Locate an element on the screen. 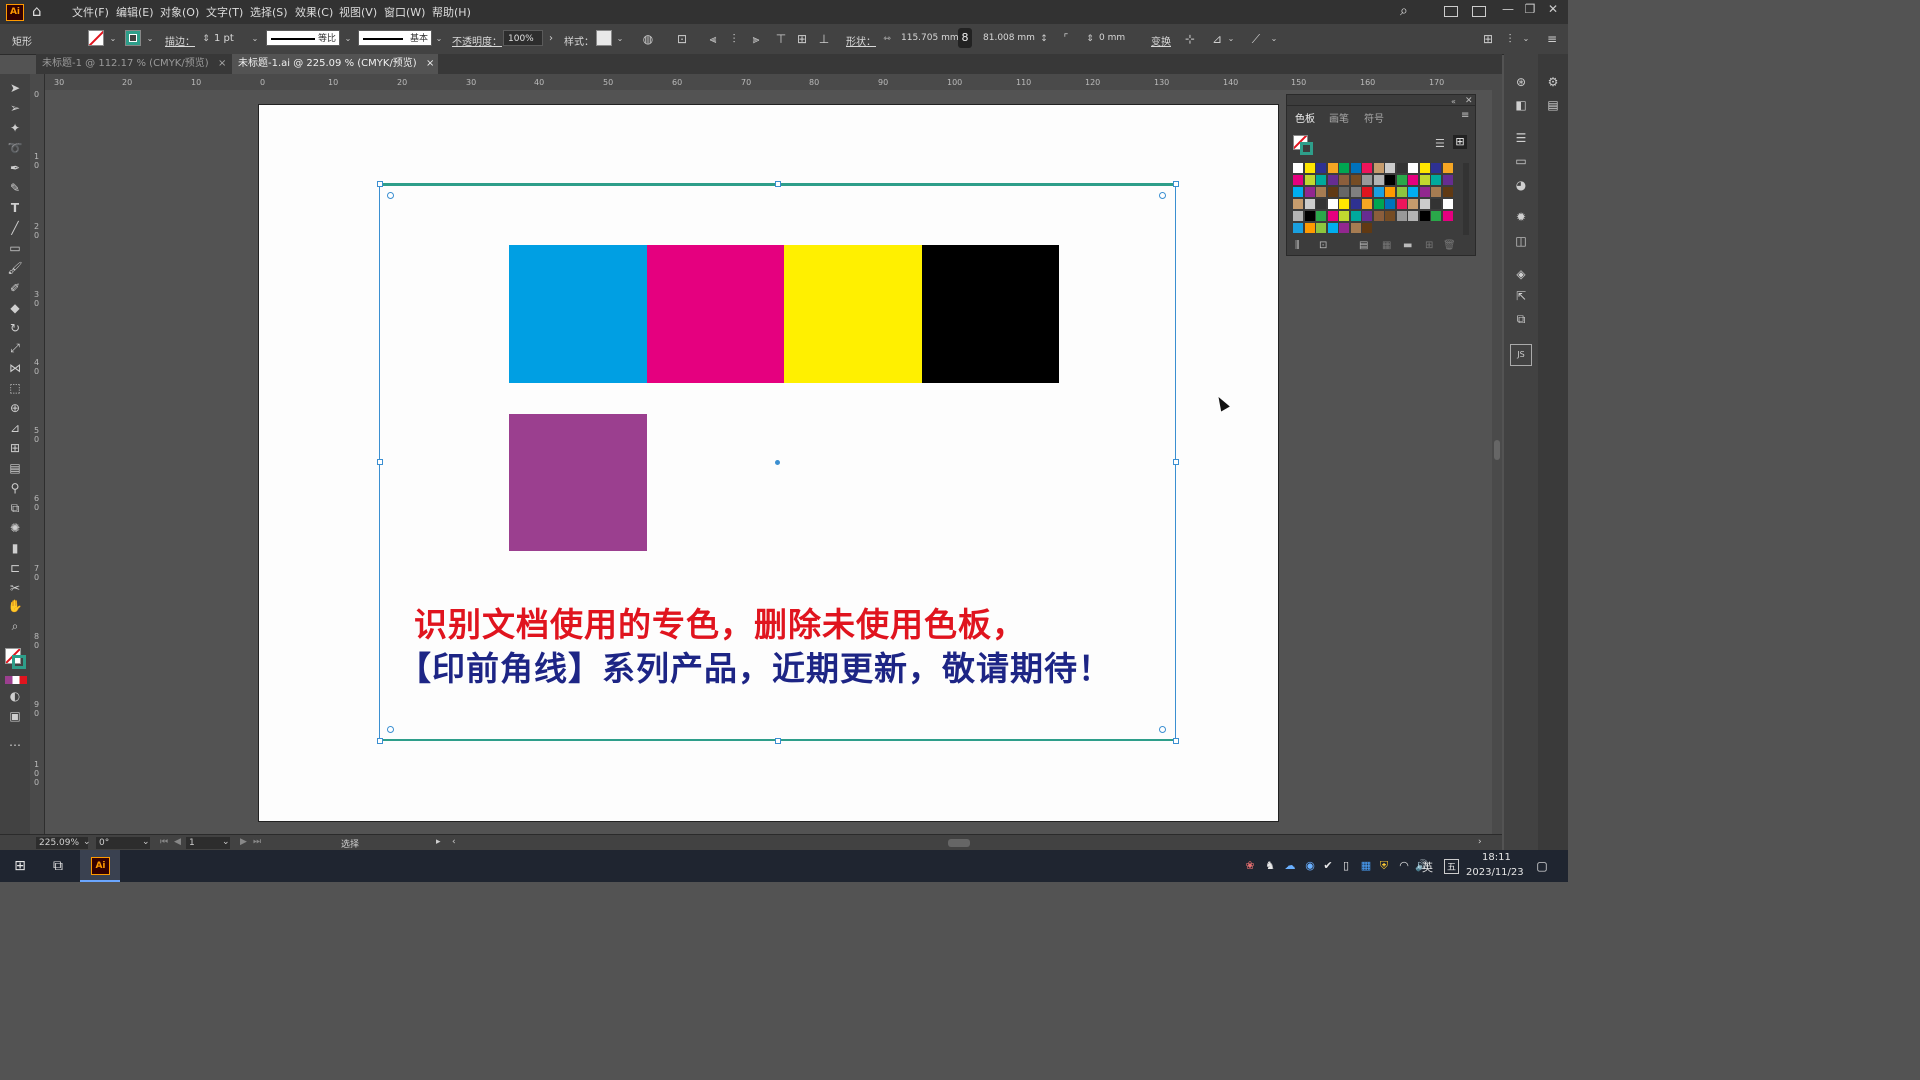 This screenshot has height=1080, width=1920. ime-mode-indicator: 五 is located at coordinates (1452, 866).